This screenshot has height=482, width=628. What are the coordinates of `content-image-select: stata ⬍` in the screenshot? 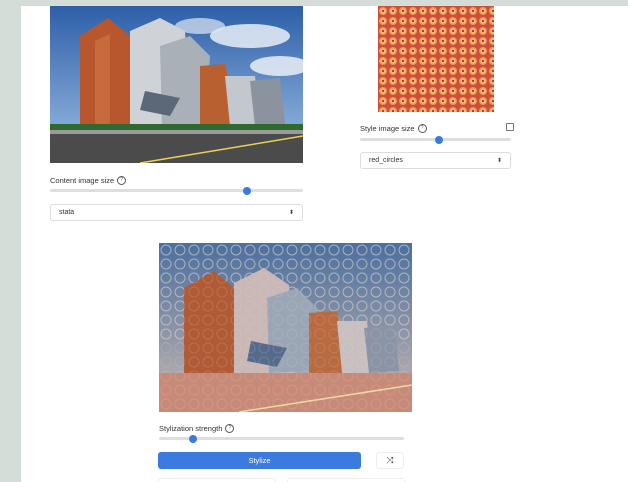 It's located at (176, 212).